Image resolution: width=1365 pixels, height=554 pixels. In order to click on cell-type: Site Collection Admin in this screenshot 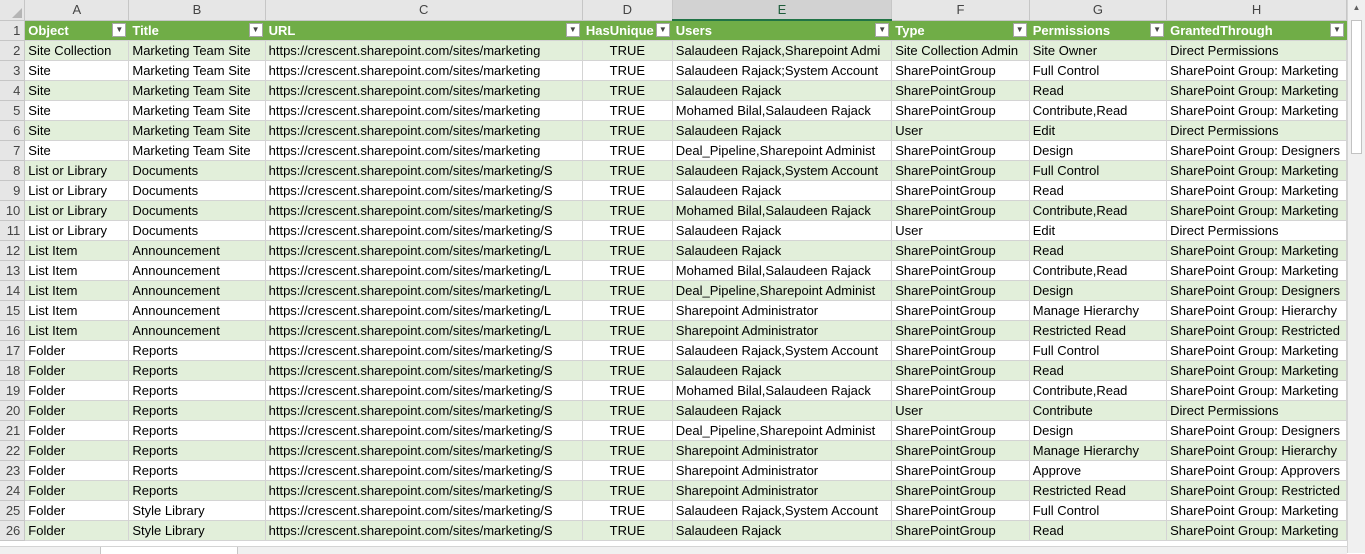, I will do `click(960, 50)`.